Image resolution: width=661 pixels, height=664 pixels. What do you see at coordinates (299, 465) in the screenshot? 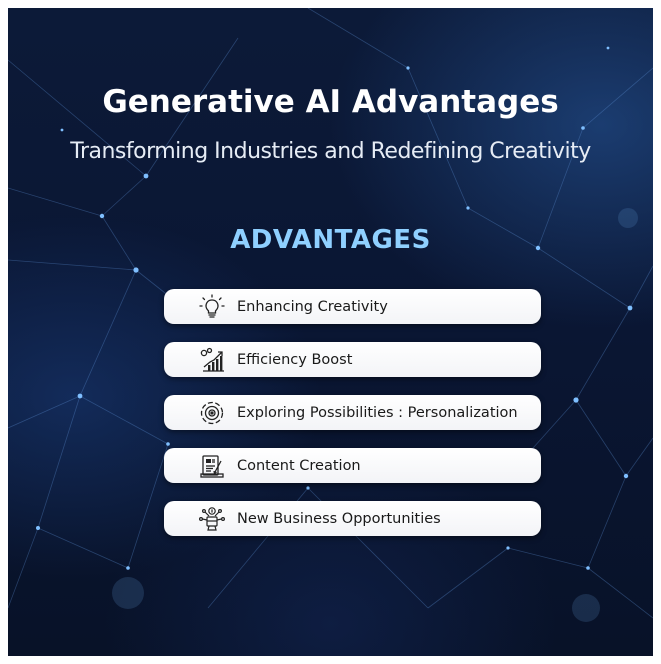
I see `advantage-label: Content Creation` at bounding box center [299, 465].